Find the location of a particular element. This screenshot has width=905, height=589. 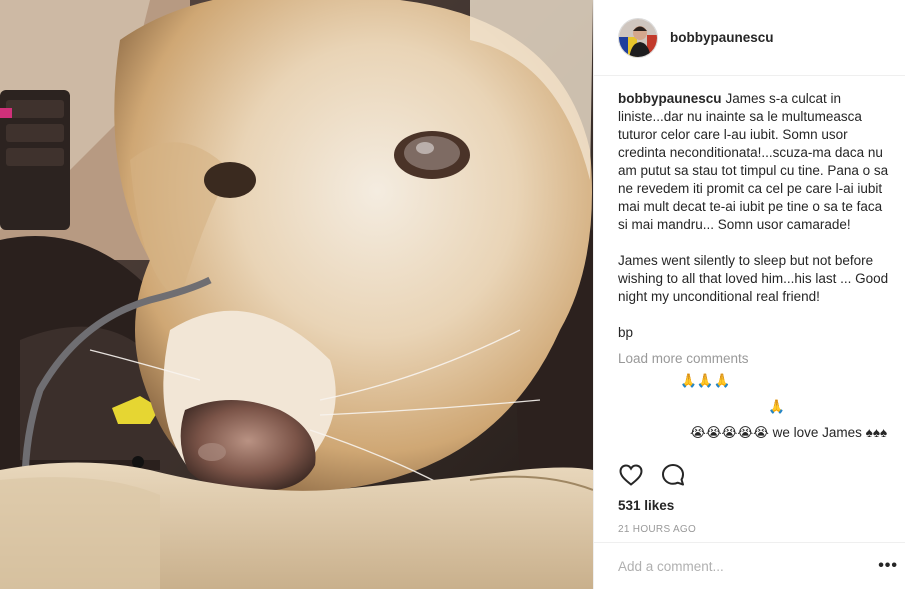

avatar is located at coordinates (638, 37).